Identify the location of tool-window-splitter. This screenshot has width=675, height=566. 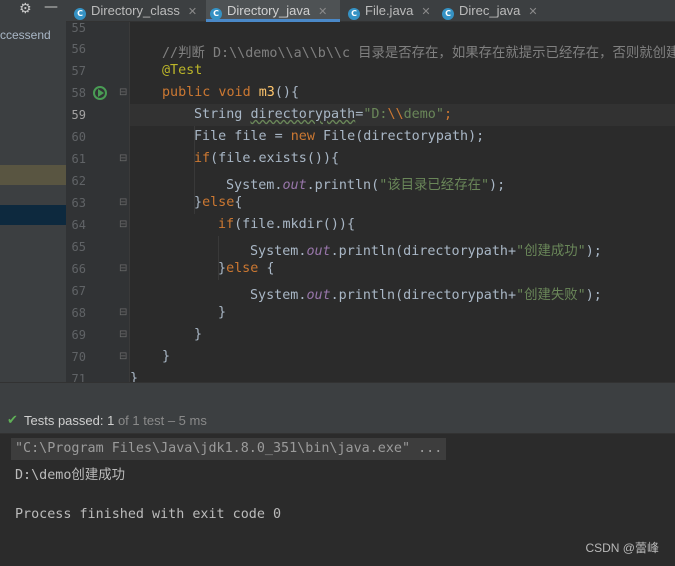
(337, 395).